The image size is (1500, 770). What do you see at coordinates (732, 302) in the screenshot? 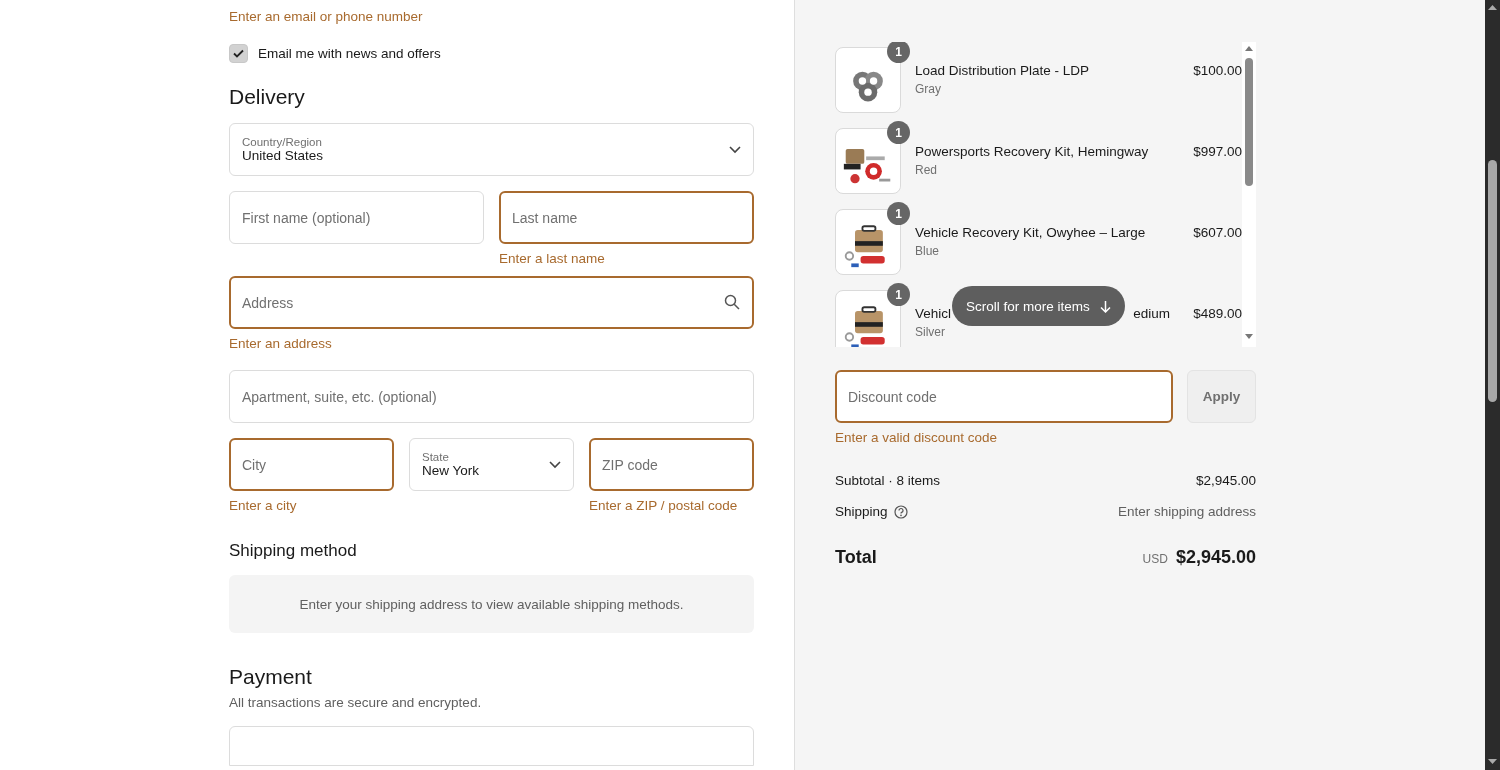
I see `search-icon` at bounding box center [732, 302].